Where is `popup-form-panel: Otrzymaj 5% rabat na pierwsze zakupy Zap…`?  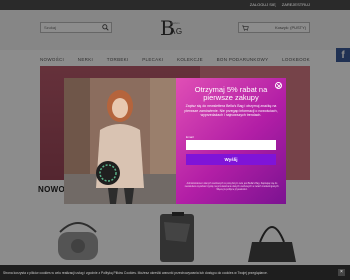
popup-form-panel: Otrzymaj 5% rabat na pierwsze zakupy Zap… is located at coordinates (231, 141).